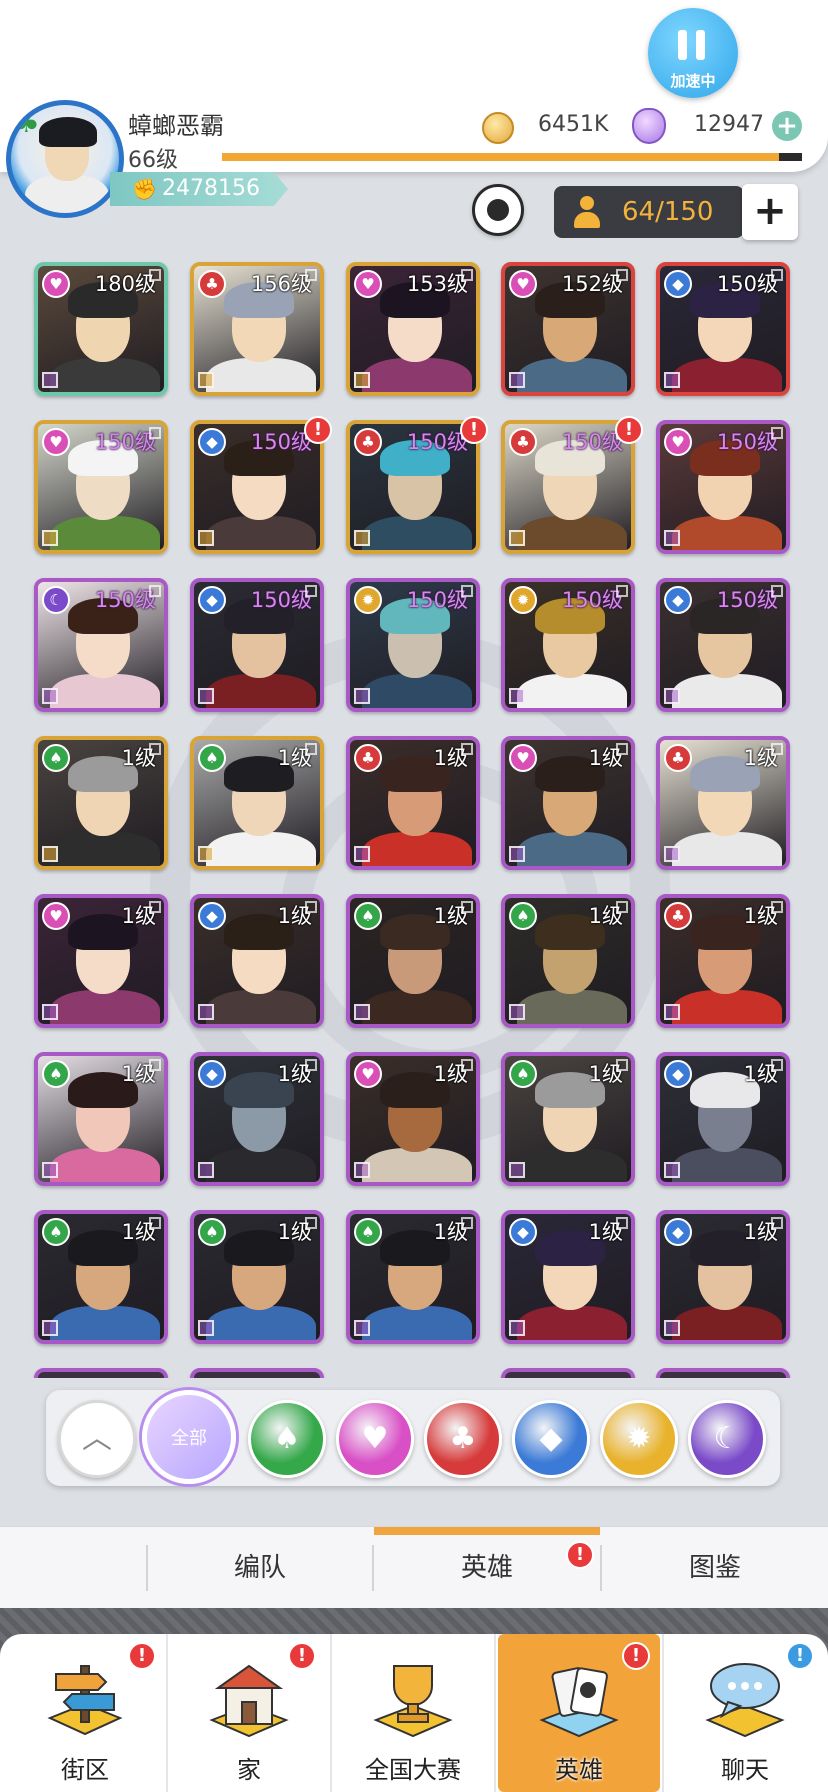  Describe the element at coordinates (498, 210) in the screenshot. I see `team-icon` at that location.